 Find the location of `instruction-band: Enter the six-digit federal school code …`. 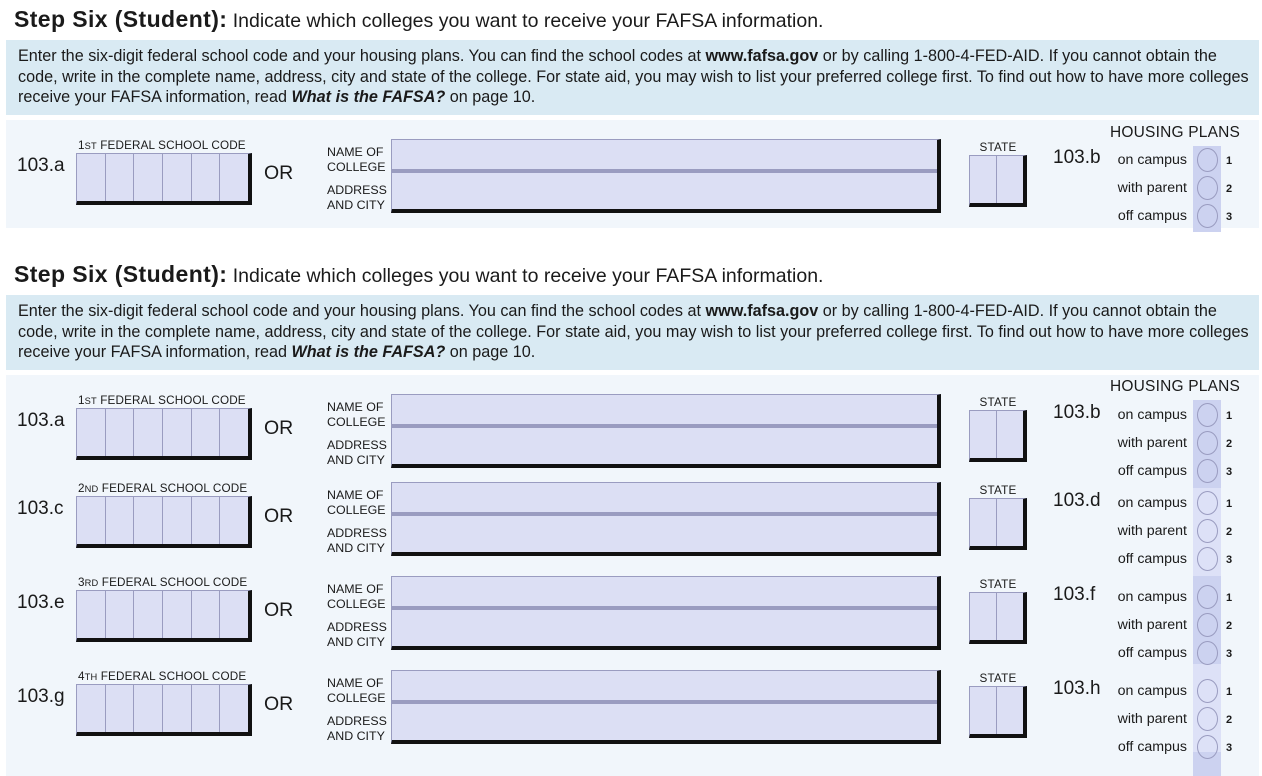

instruction-band: Enter the six-digit federal school code … is located at coordinates (632, 77).